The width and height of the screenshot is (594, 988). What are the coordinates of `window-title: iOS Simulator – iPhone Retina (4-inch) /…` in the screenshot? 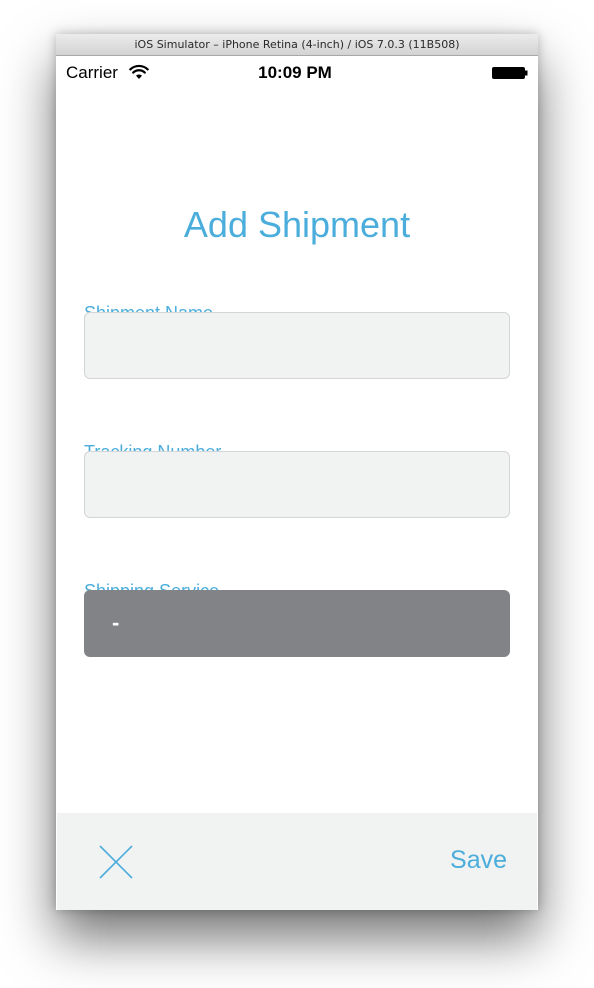 It's located at (297, 45).